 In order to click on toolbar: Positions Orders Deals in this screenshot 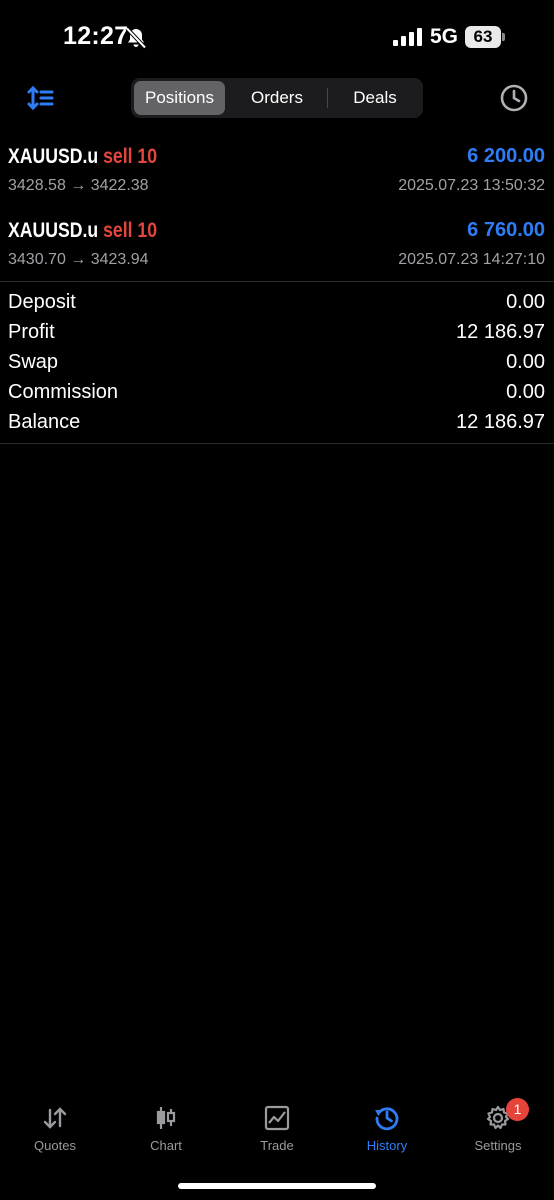, I will do `click(277, 98)`.